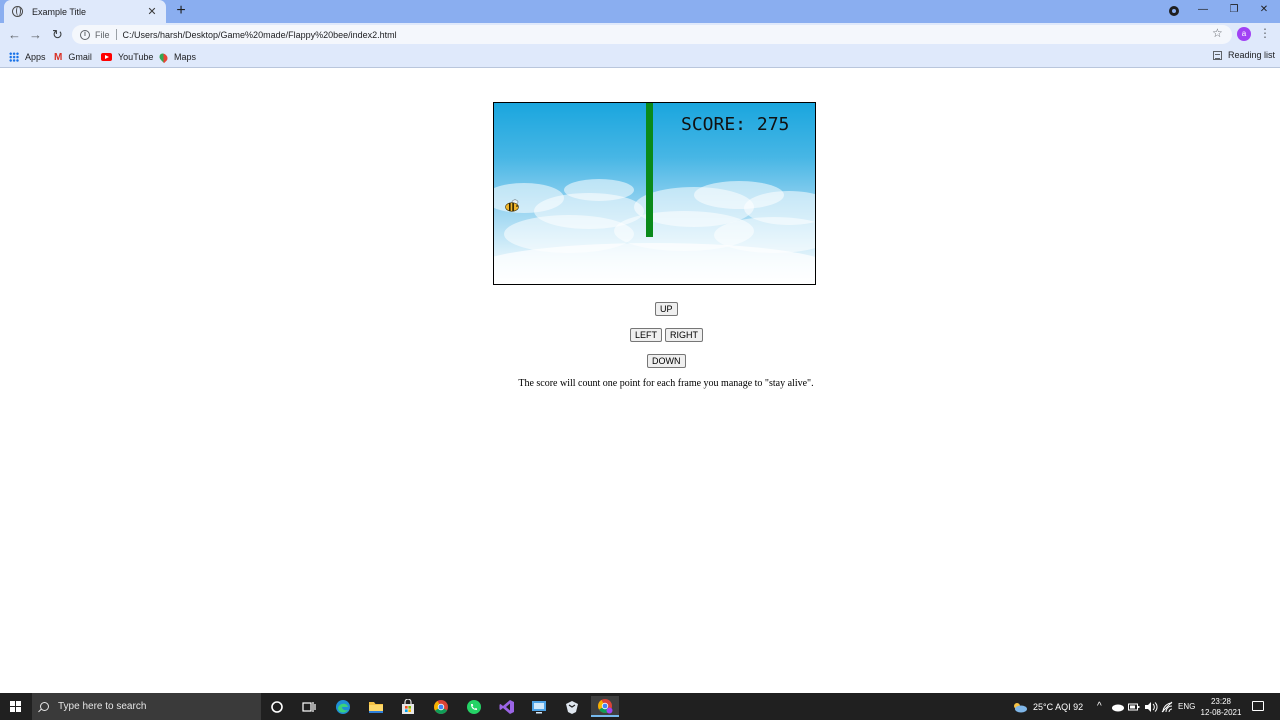 The image size is (1280, 720). What do you see at coordinates (59, 11) in the screenshot?
I see `tab-title: Example Title` at bounding box center [59, 11].